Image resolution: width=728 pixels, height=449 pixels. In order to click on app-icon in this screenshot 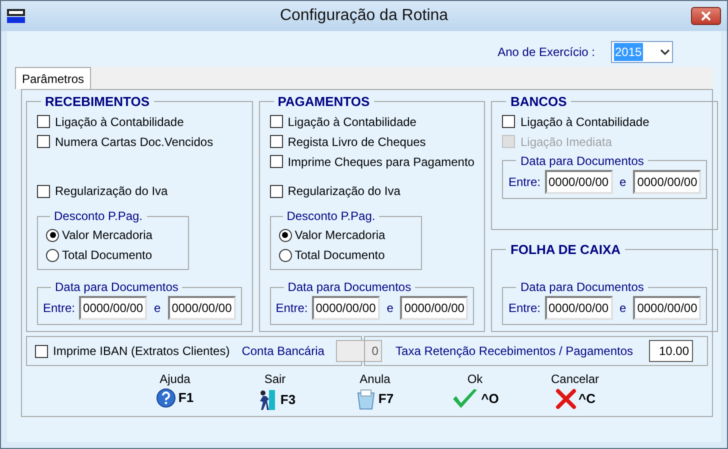, I will do `click(16, 16)`.